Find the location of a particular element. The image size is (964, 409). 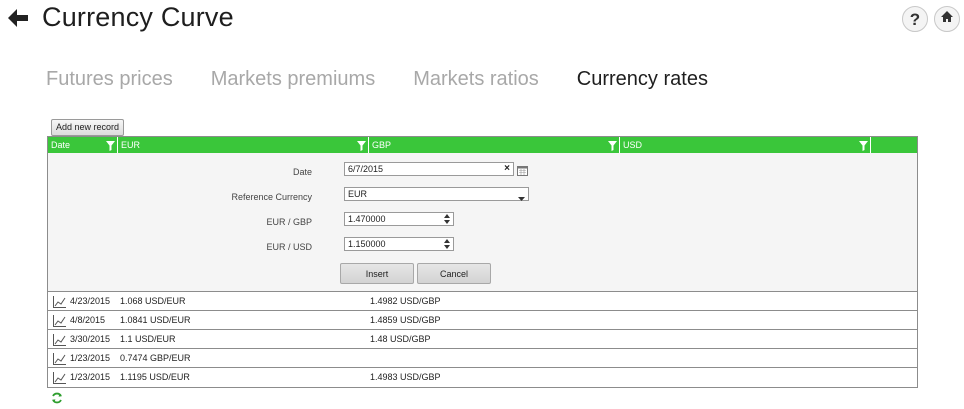

add-new-record-button: Add new record is located at coordinates (88, 127).